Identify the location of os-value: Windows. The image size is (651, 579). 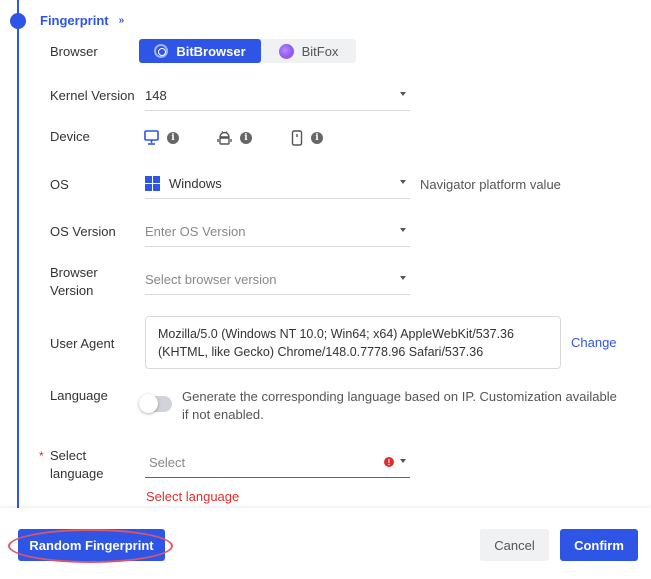
(183, 183).